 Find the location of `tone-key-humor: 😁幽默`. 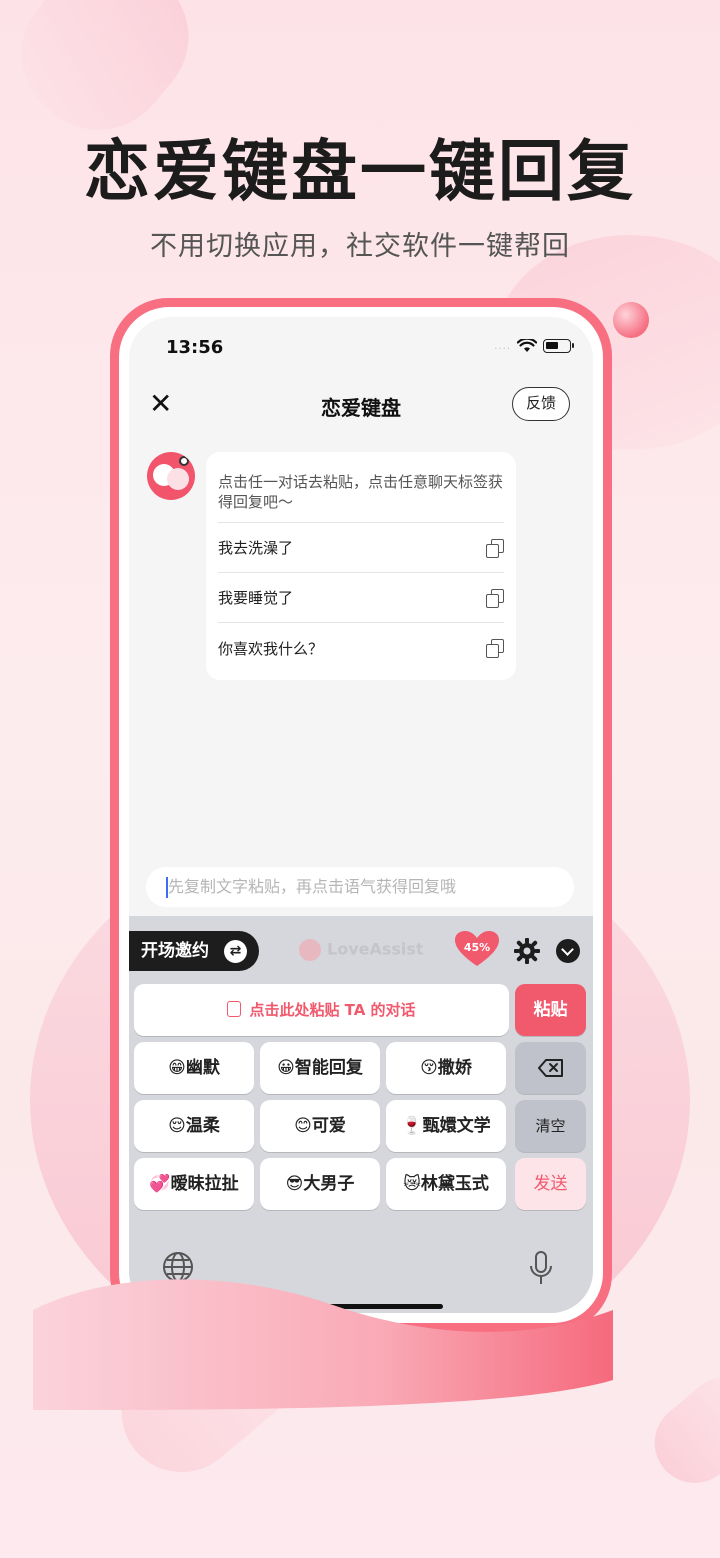

tone-key-humor: 😁幽默 is located at coordinates (194, 1068).